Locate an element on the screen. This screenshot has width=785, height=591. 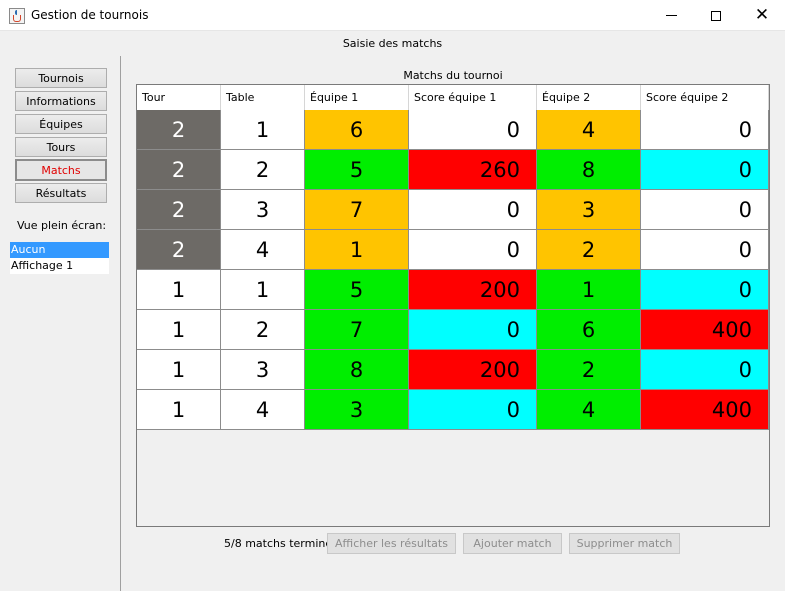
window-title: Gestion de tournois is located at coordinates (90, 15).